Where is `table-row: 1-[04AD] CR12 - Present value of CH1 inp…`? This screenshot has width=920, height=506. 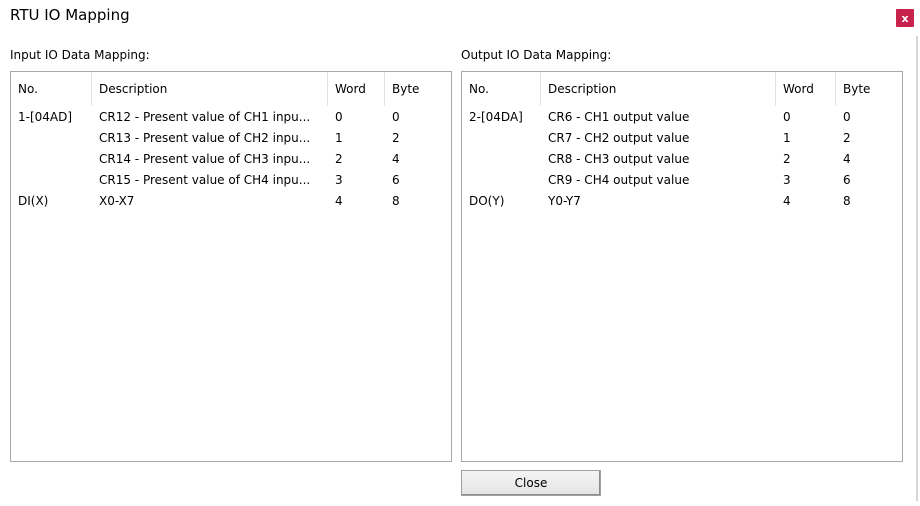 table-row: 1-[04AD] CR12 - Present value of CH1 inp… is located at coordinates (231, 117).